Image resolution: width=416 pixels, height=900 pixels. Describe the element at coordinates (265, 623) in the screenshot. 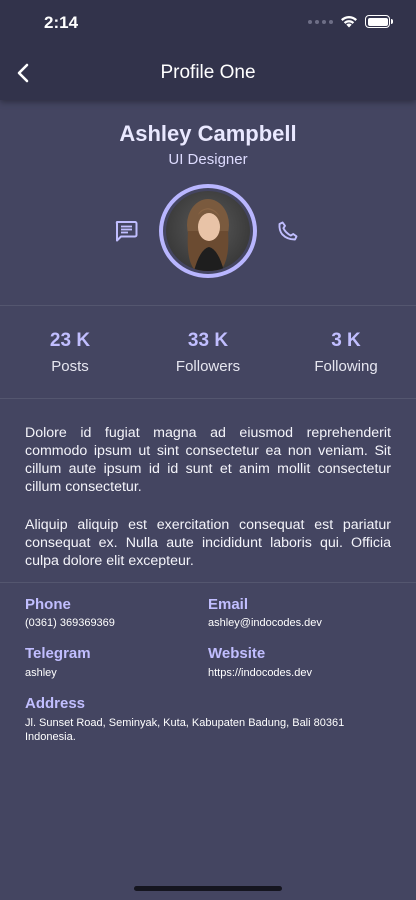

I see `email-value: ashley@indocodes.dev` at that location.